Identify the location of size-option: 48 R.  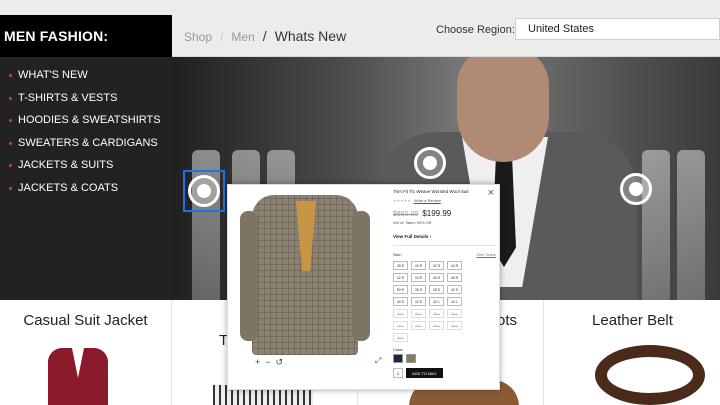
(454, 277).